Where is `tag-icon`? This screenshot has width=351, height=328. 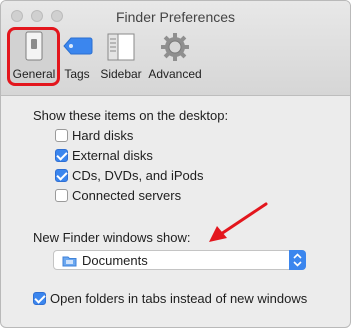
tag-icon is located at coordinates (78, 46).